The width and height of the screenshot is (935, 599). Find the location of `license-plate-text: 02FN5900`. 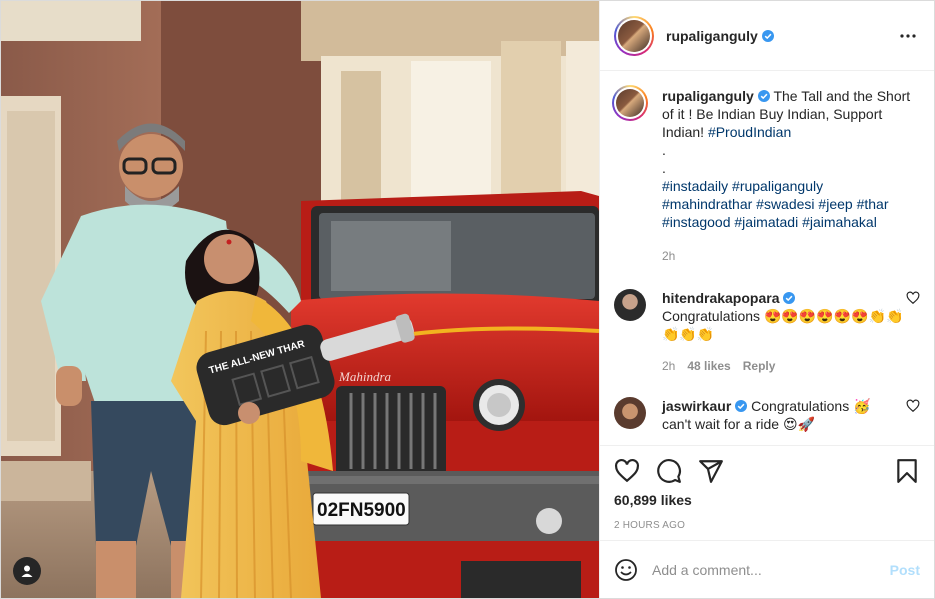

license-plate-text: 02FN5900 is located at coordinates (361, 510).